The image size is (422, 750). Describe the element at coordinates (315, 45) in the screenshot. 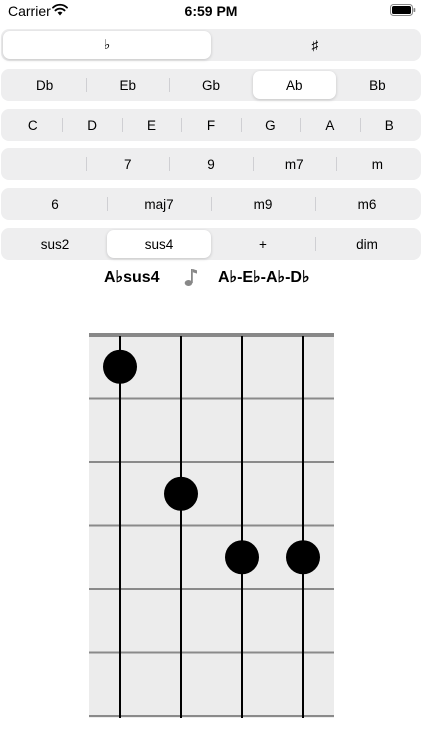

I see `segment-accidentals-1: ♯` at that location.